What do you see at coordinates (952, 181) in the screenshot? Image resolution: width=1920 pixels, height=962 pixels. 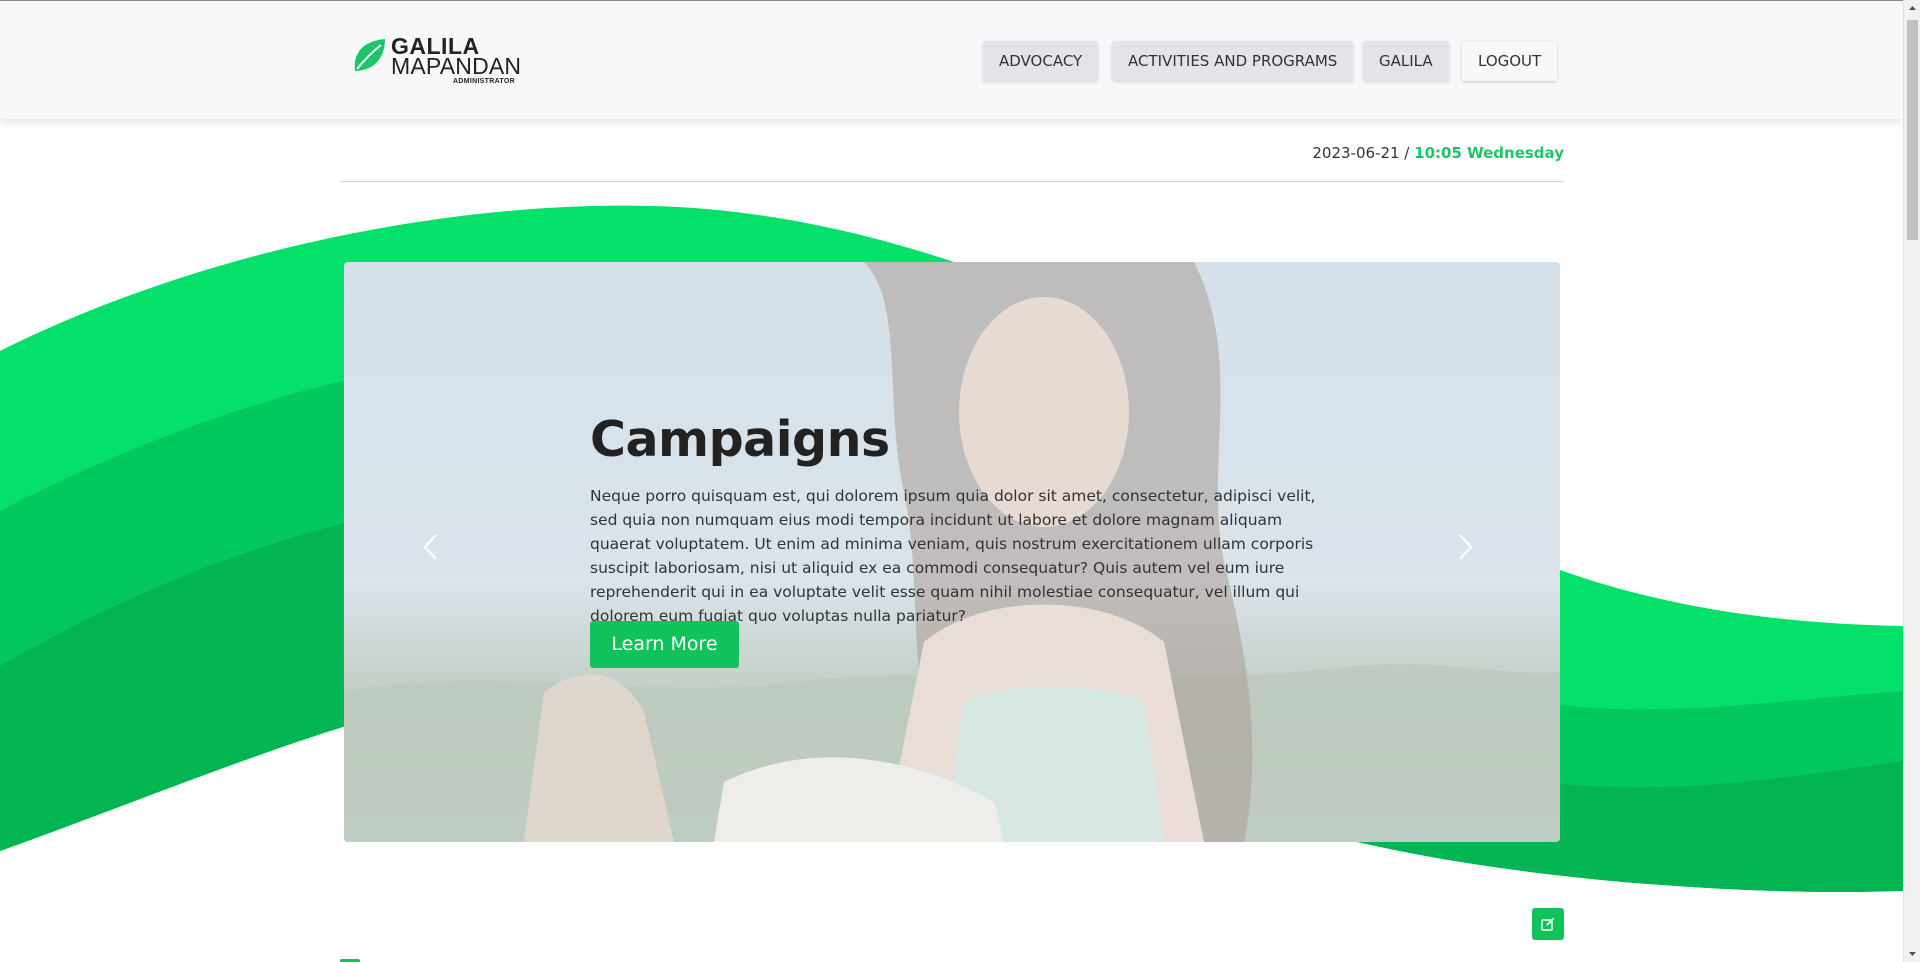 I see `header-divider` at bounding box center [952, 181].